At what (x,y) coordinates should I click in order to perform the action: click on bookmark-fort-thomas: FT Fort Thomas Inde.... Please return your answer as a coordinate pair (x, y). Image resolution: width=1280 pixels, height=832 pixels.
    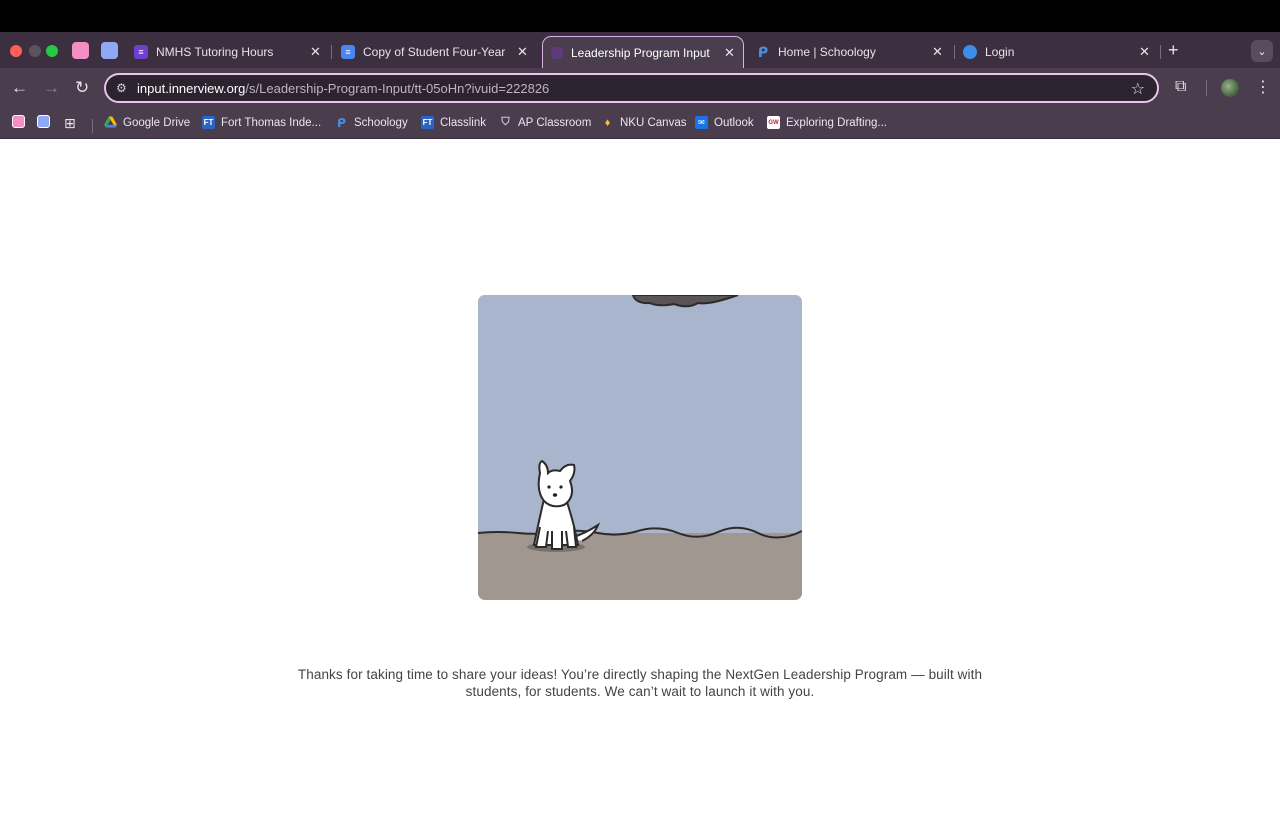
    Looking at the image, I should click on (261, 122).